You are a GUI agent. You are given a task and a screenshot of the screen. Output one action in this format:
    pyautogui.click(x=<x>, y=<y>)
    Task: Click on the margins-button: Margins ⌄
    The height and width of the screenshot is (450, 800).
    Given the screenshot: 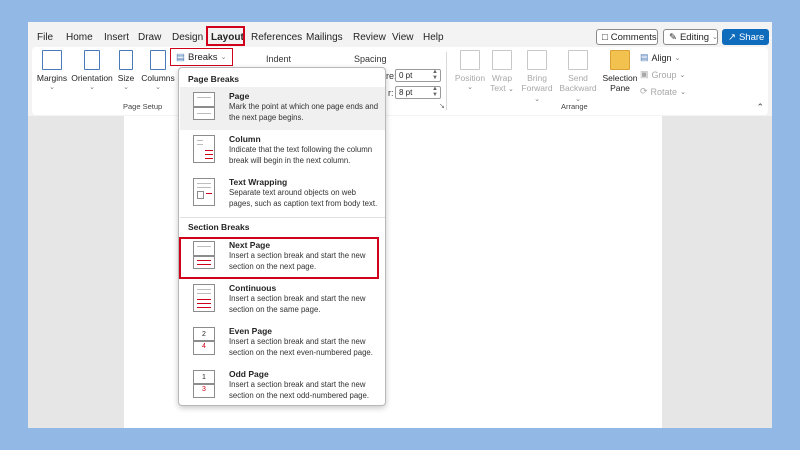 What is the action you would take?
    pyautogui.click(x=52, y=70)
    